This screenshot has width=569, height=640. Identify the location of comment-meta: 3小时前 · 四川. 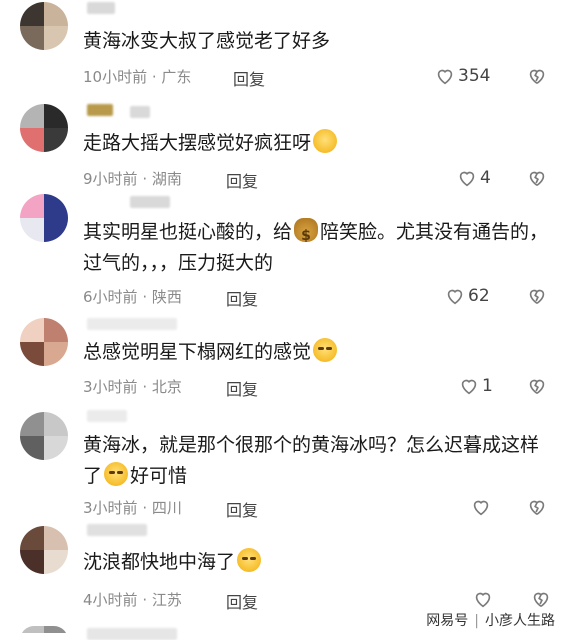
(132, 508).